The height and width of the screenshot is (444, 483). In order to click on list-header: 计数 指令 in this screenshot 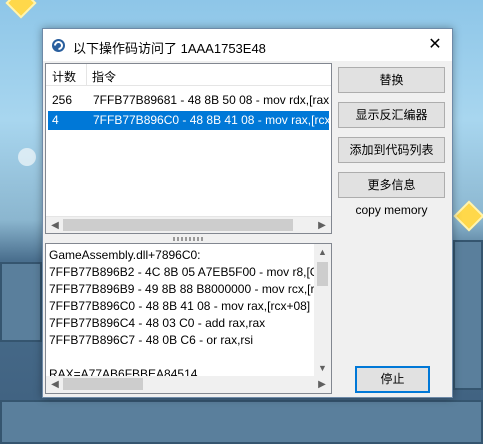, I will do `click(188, 75)`.